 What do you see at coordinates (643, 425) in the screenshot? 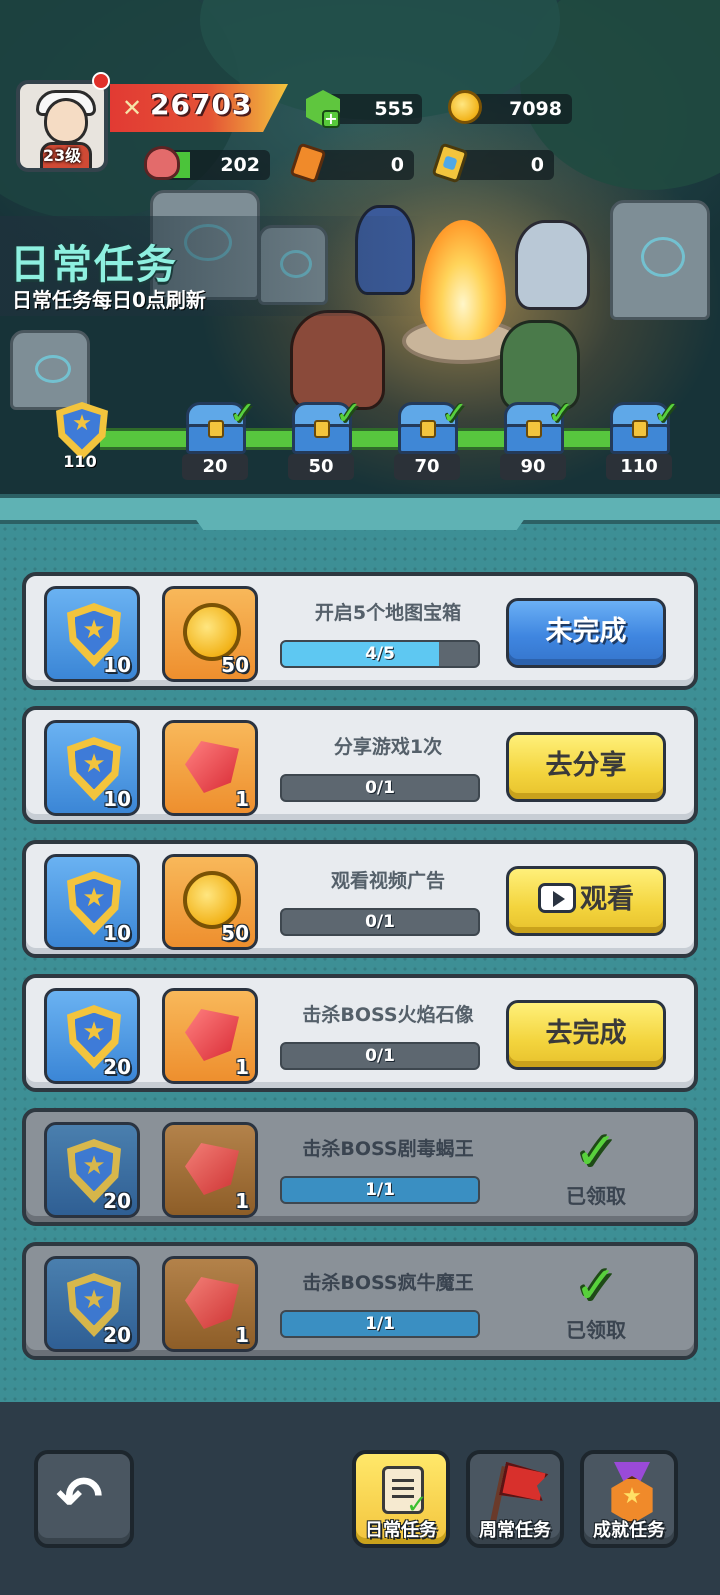
I see `milestone-chest-5: ✓` at bounding box center [643, 425].